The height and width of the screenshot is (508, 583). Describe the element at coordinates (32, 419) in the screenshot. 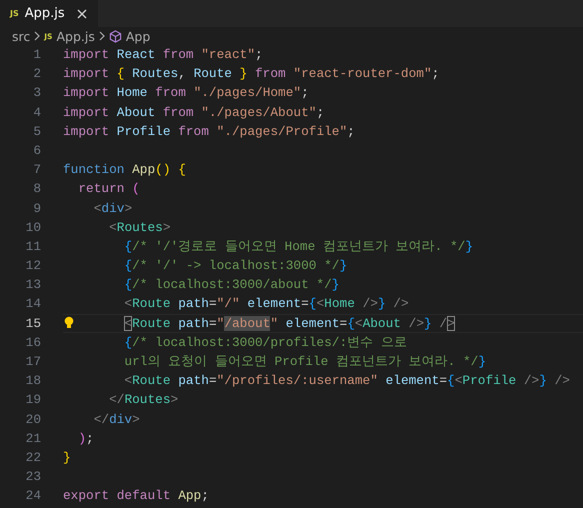

I see `line-number: 20` at that location.